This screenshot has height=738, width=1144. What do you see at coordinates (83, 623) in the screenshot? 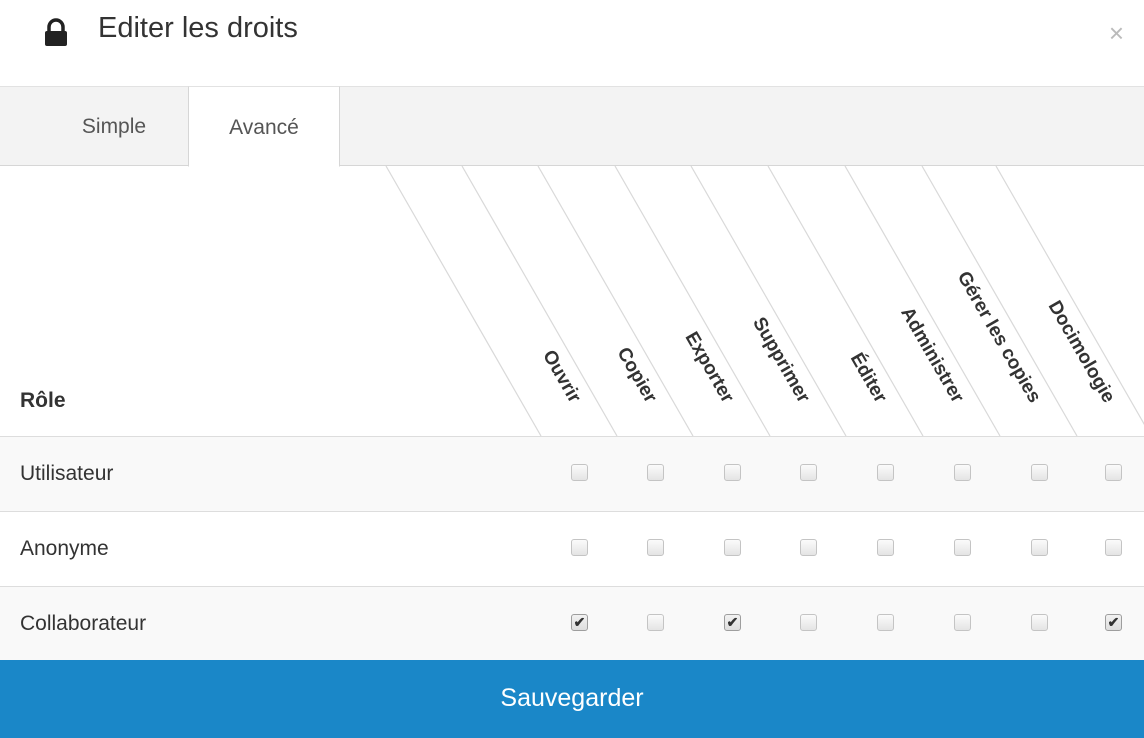
I see `role-label: Collaborateur` at bounding box center [83, 623].